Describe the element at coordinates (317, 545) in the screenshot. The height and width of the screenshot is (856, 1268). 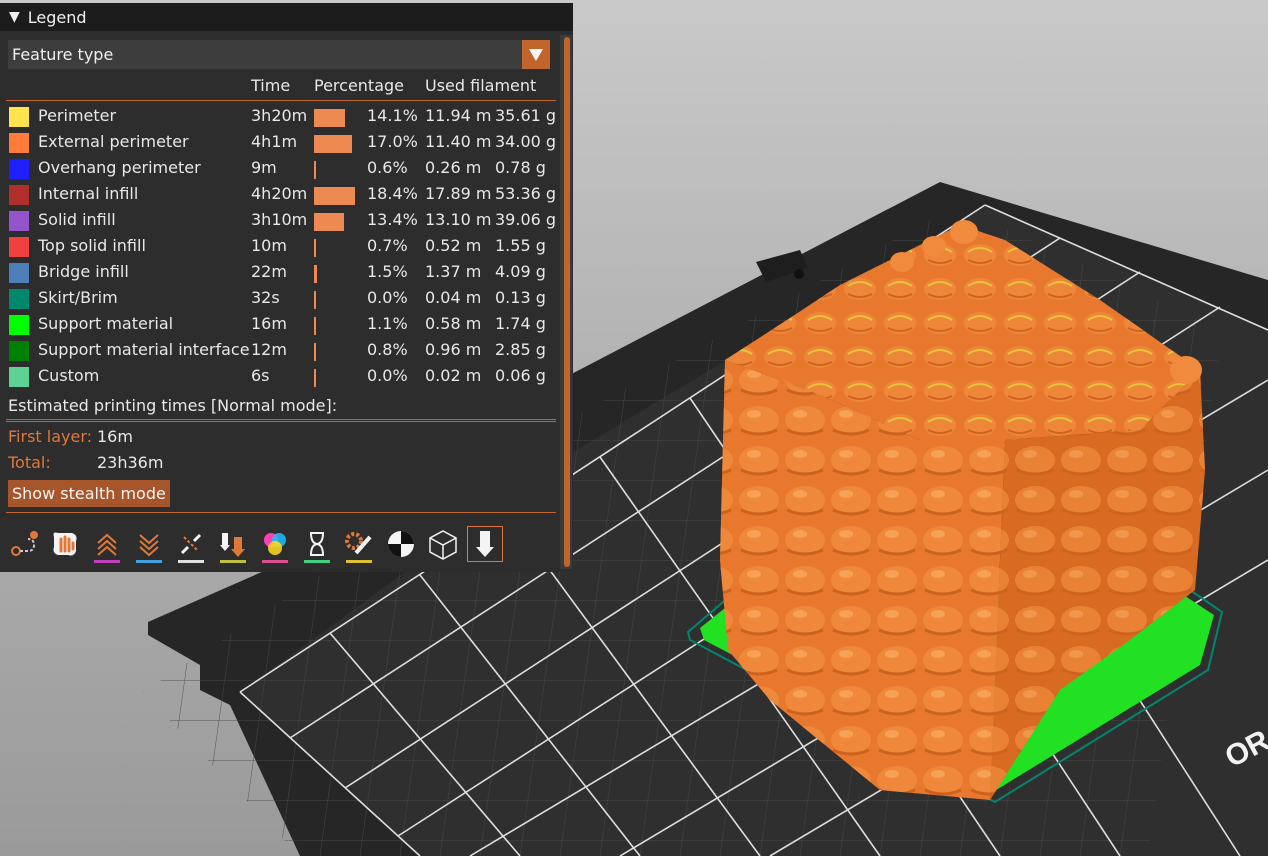
I see `pause-prints-icon` at that location.